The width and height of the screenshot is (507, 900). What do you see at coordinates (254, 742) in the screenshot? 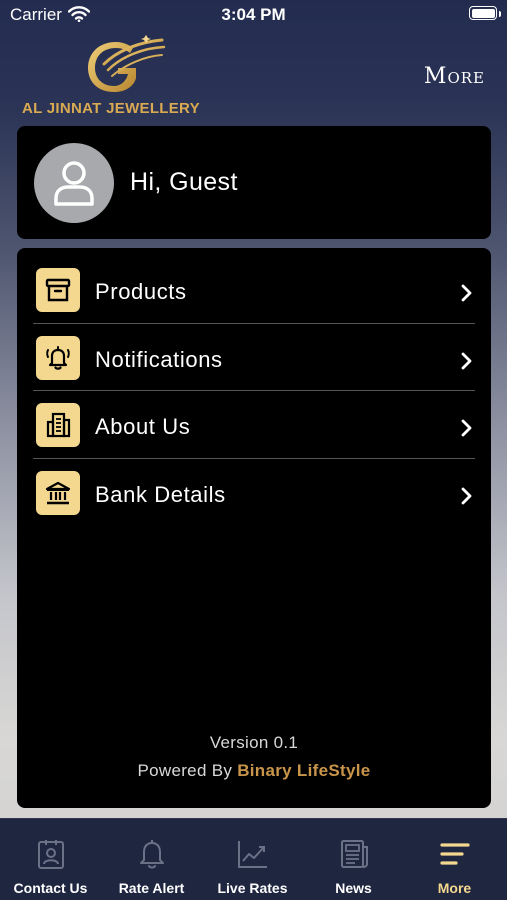
I see `version-text: Version 0.1` at bounding box center [254, 742].